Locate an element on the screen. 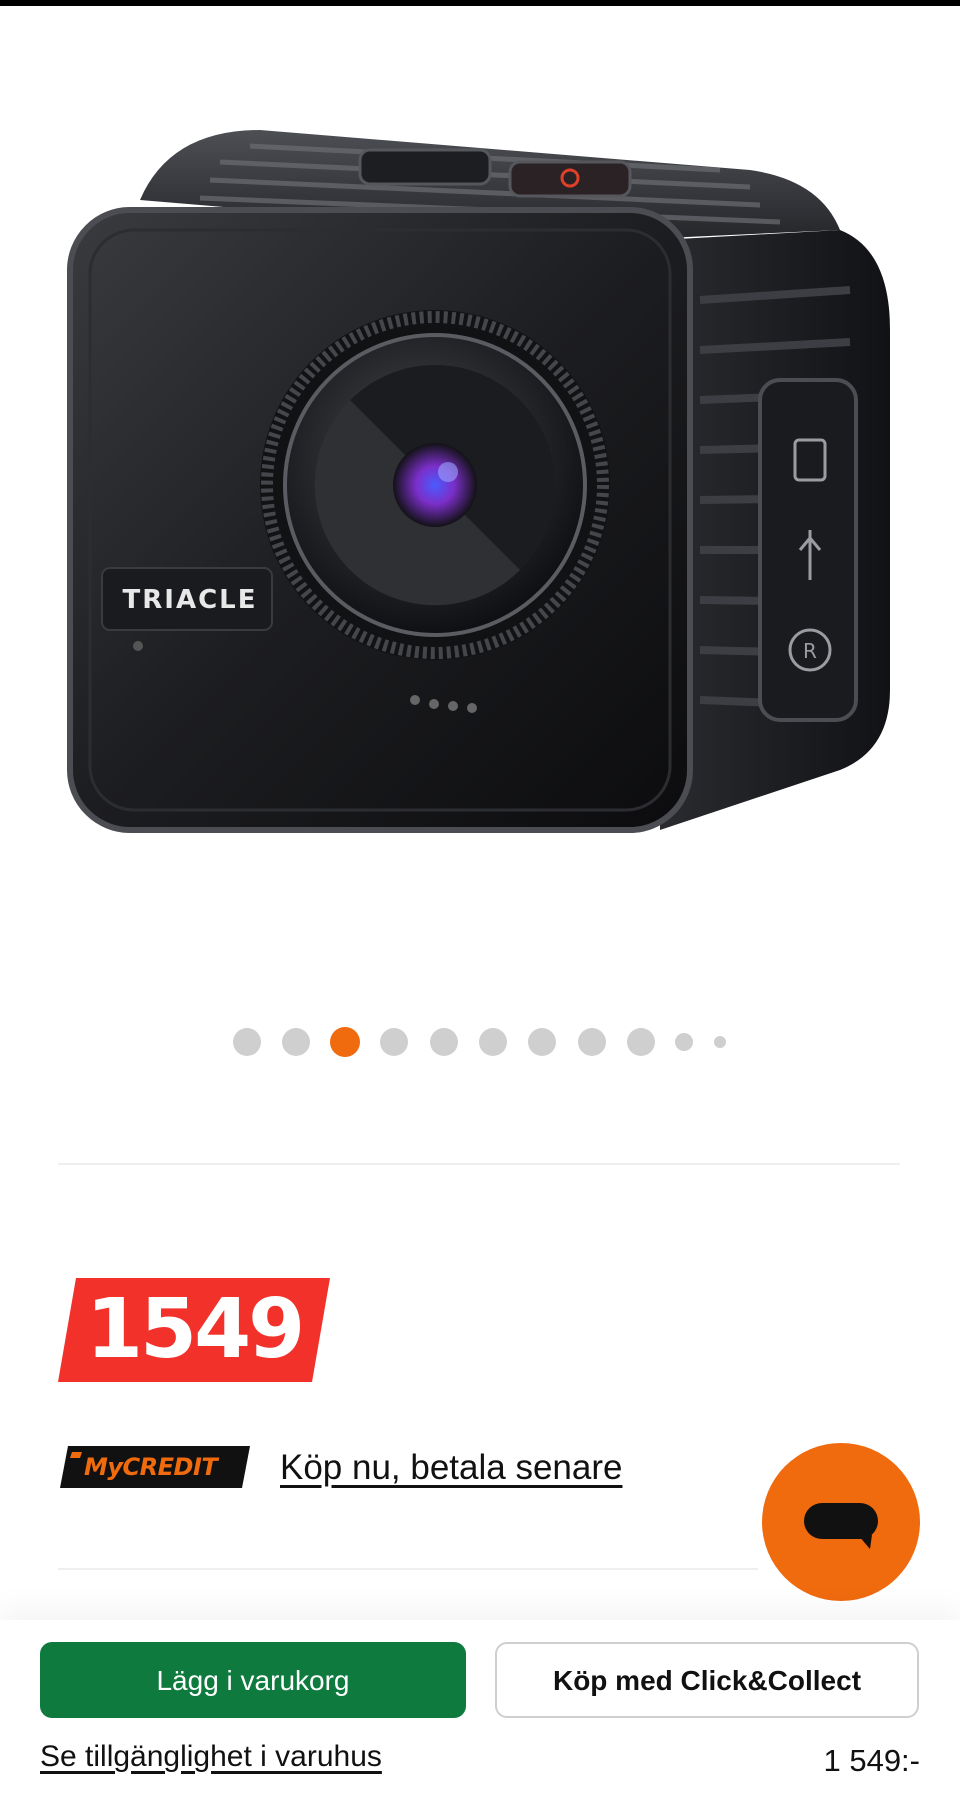 The width and height of the screenshot is (960, 1810). click-and-collect-button: Köp med Click&Collect is located at coordinates (707, 1680).